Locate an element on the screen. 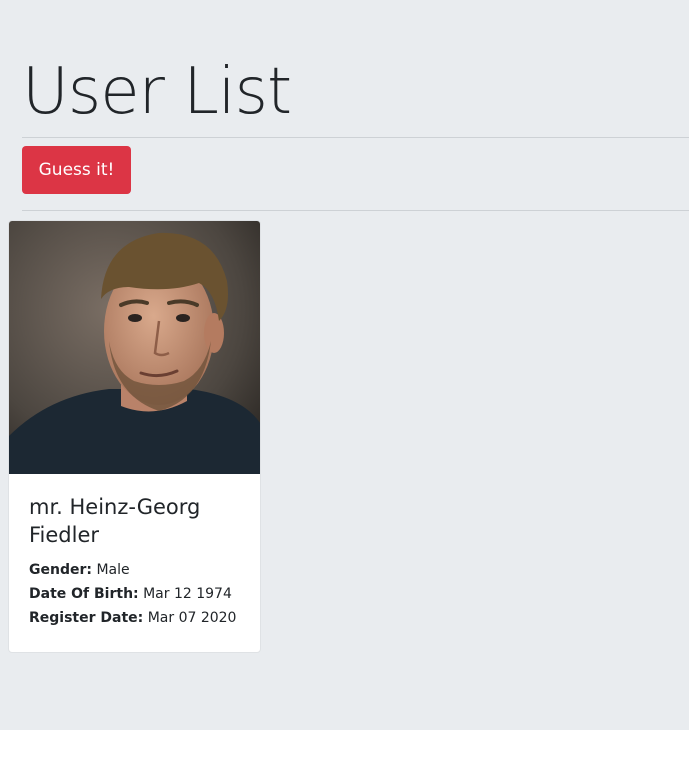 The height and width of the screenshot is (763, 689). gender-line: Gender: Male is located at coordinates (139, 570).